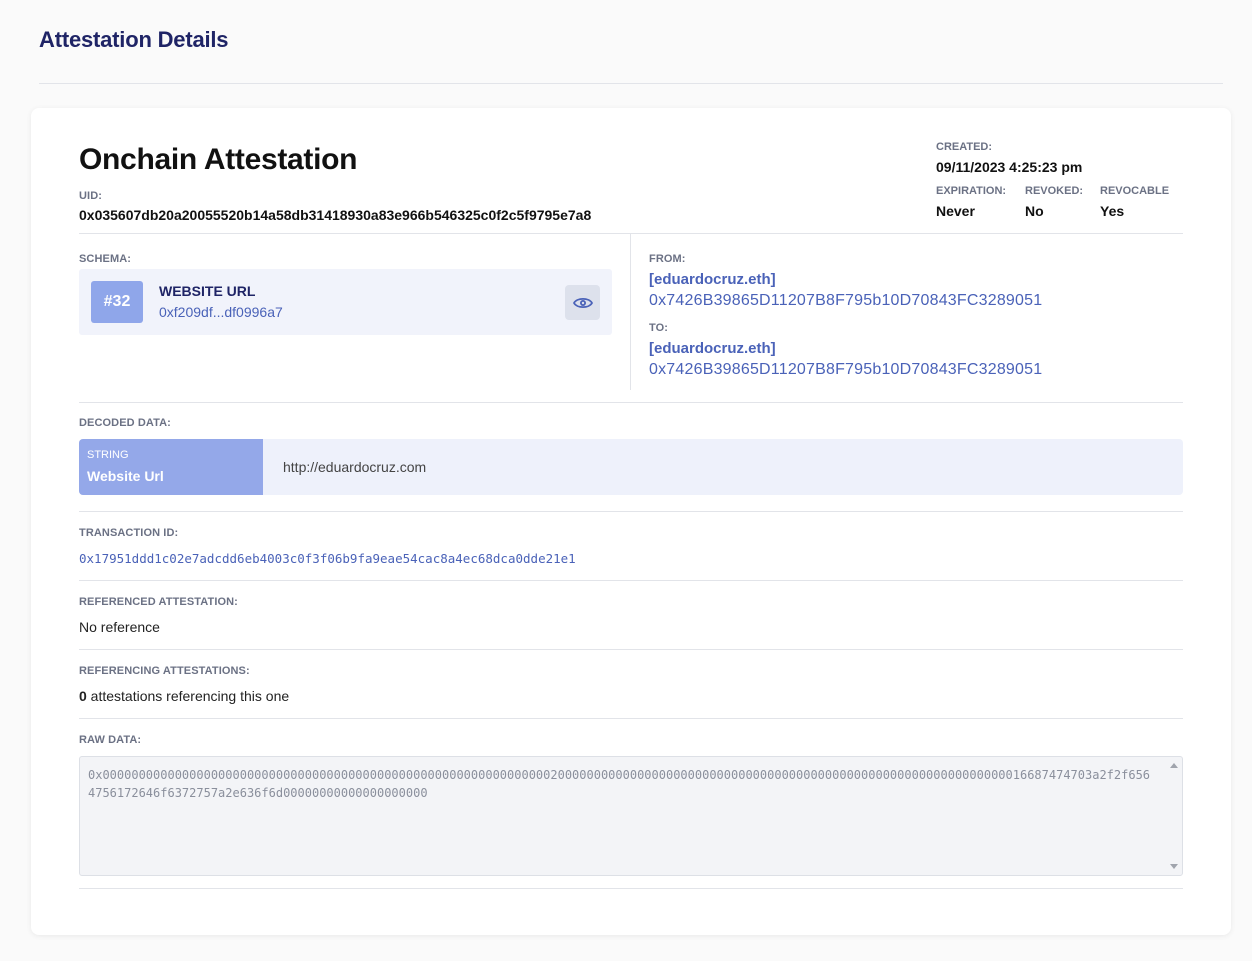 The width and height of the screenshot is (1252, 961). What do you see at coordinates (1135, 191) in the screenshot?
I see `revocable-label: REVOCABLE` at bounding box center [1135, 191].